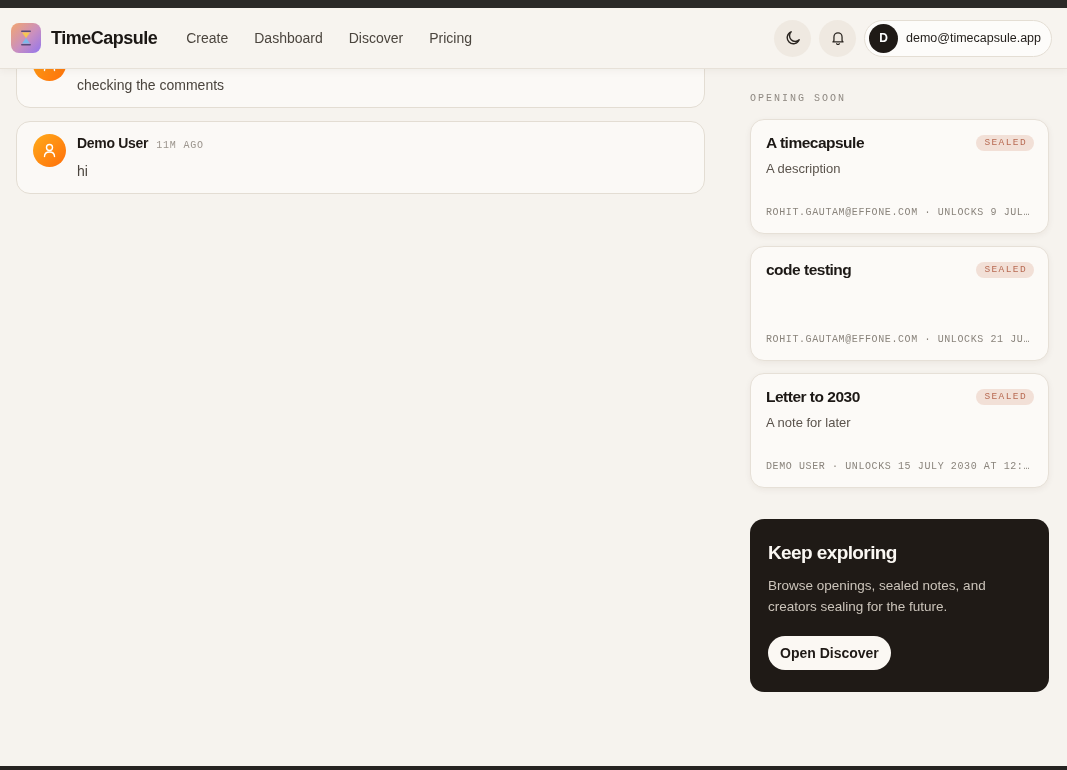 The height and width of the screenshot is (770, 1067). Describe the element at coordinates (207, 38) in the screenshot. I see `nav-link: Create` at that location.